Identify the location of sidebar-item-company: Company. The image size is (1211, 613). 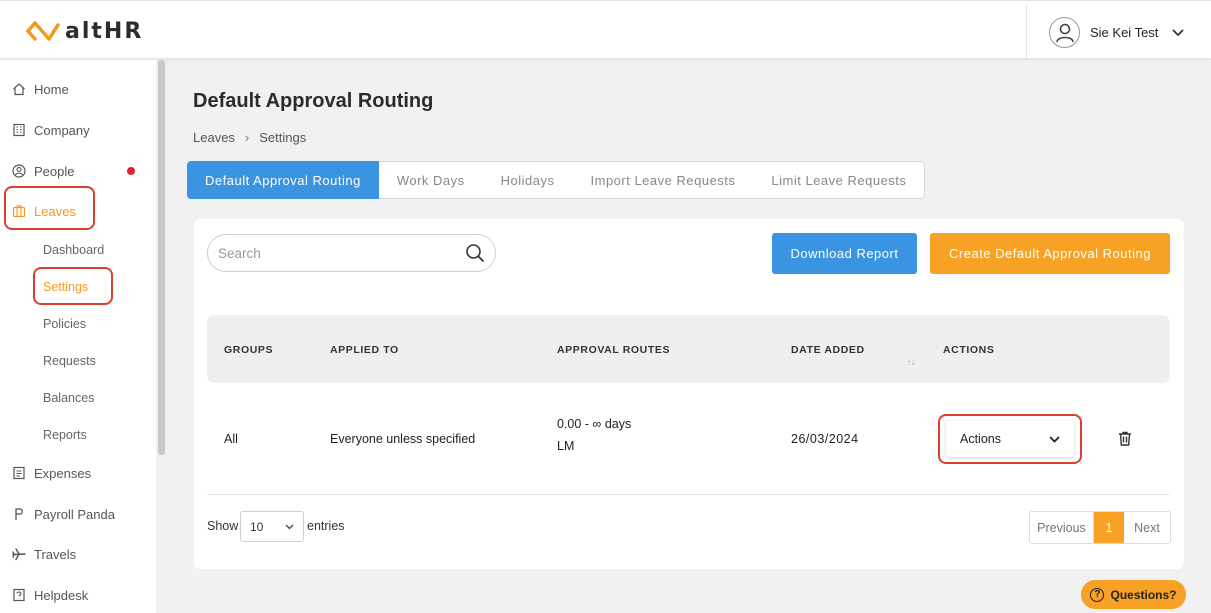
(51, 130).